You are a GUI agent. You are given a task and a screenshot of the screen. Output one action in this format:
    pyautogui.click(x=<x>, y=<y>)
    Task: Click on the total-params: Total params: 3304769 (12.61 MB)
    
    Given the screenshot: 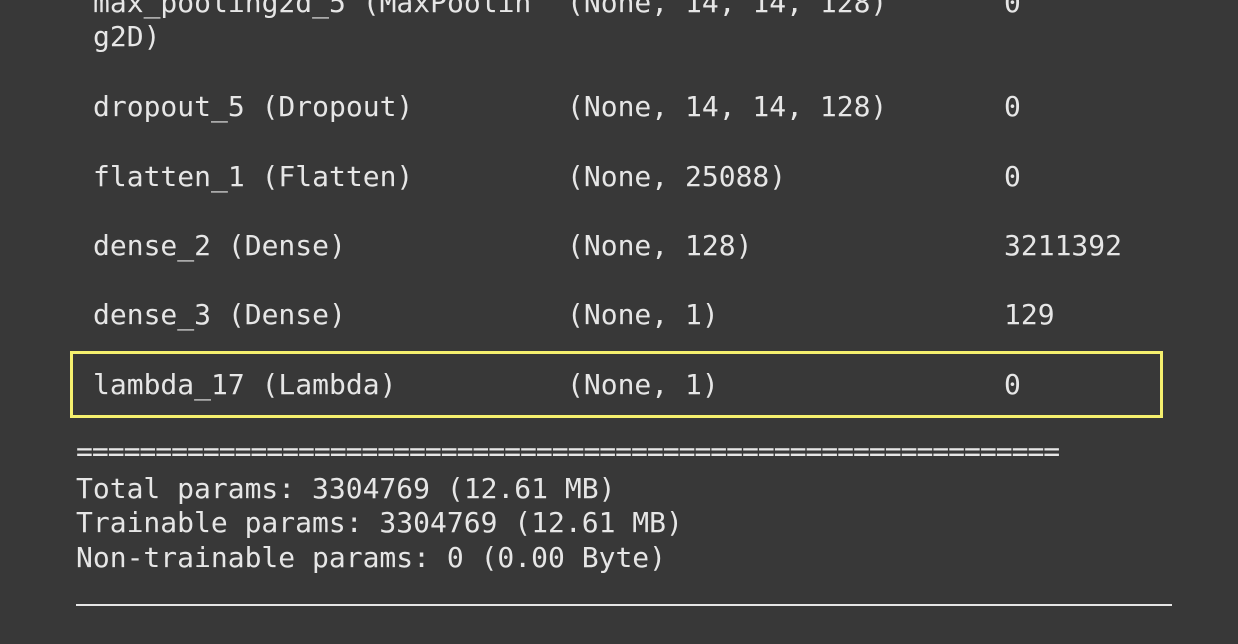 What is the action you would take?
    pyautogui.click(x=346, y=488)
    